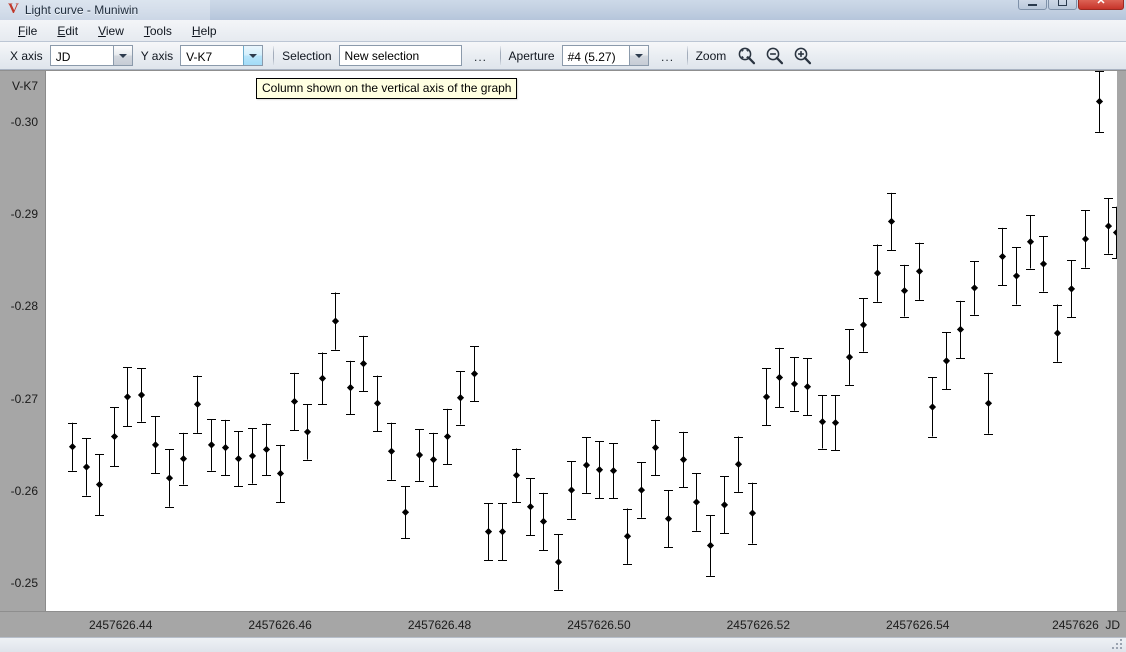 This screenshot has width=1126, height=652. Describe the element at coordinates (400, 55) in the screenshot. I see `selection-input: New selection` at that location.